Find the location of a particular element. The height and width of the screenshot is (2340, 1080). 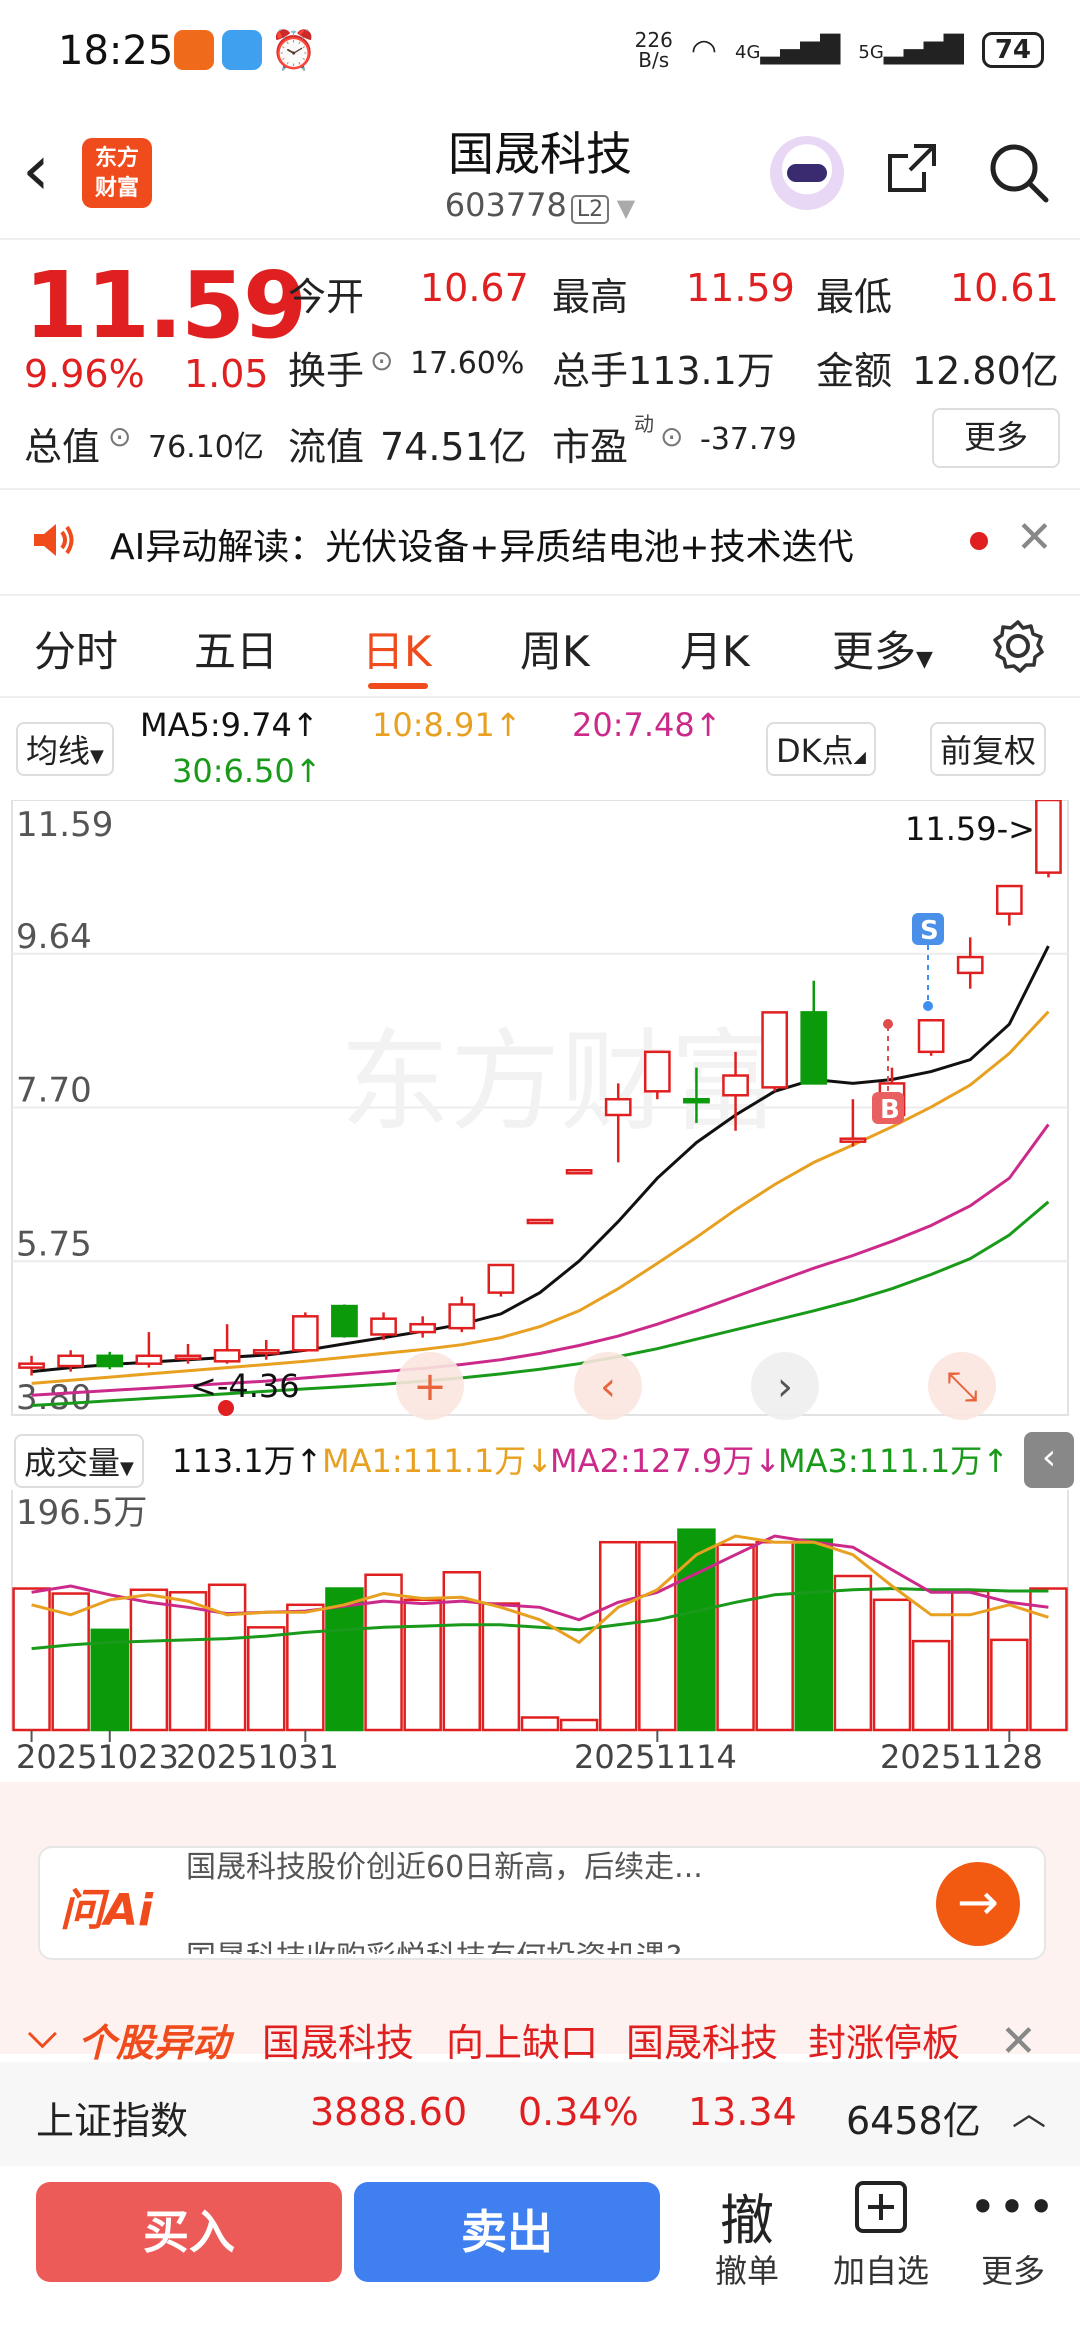

stock-header: ‹ 东方财富 国晟科技 603778 L2 ▼ is located at coordinates (540, 175).